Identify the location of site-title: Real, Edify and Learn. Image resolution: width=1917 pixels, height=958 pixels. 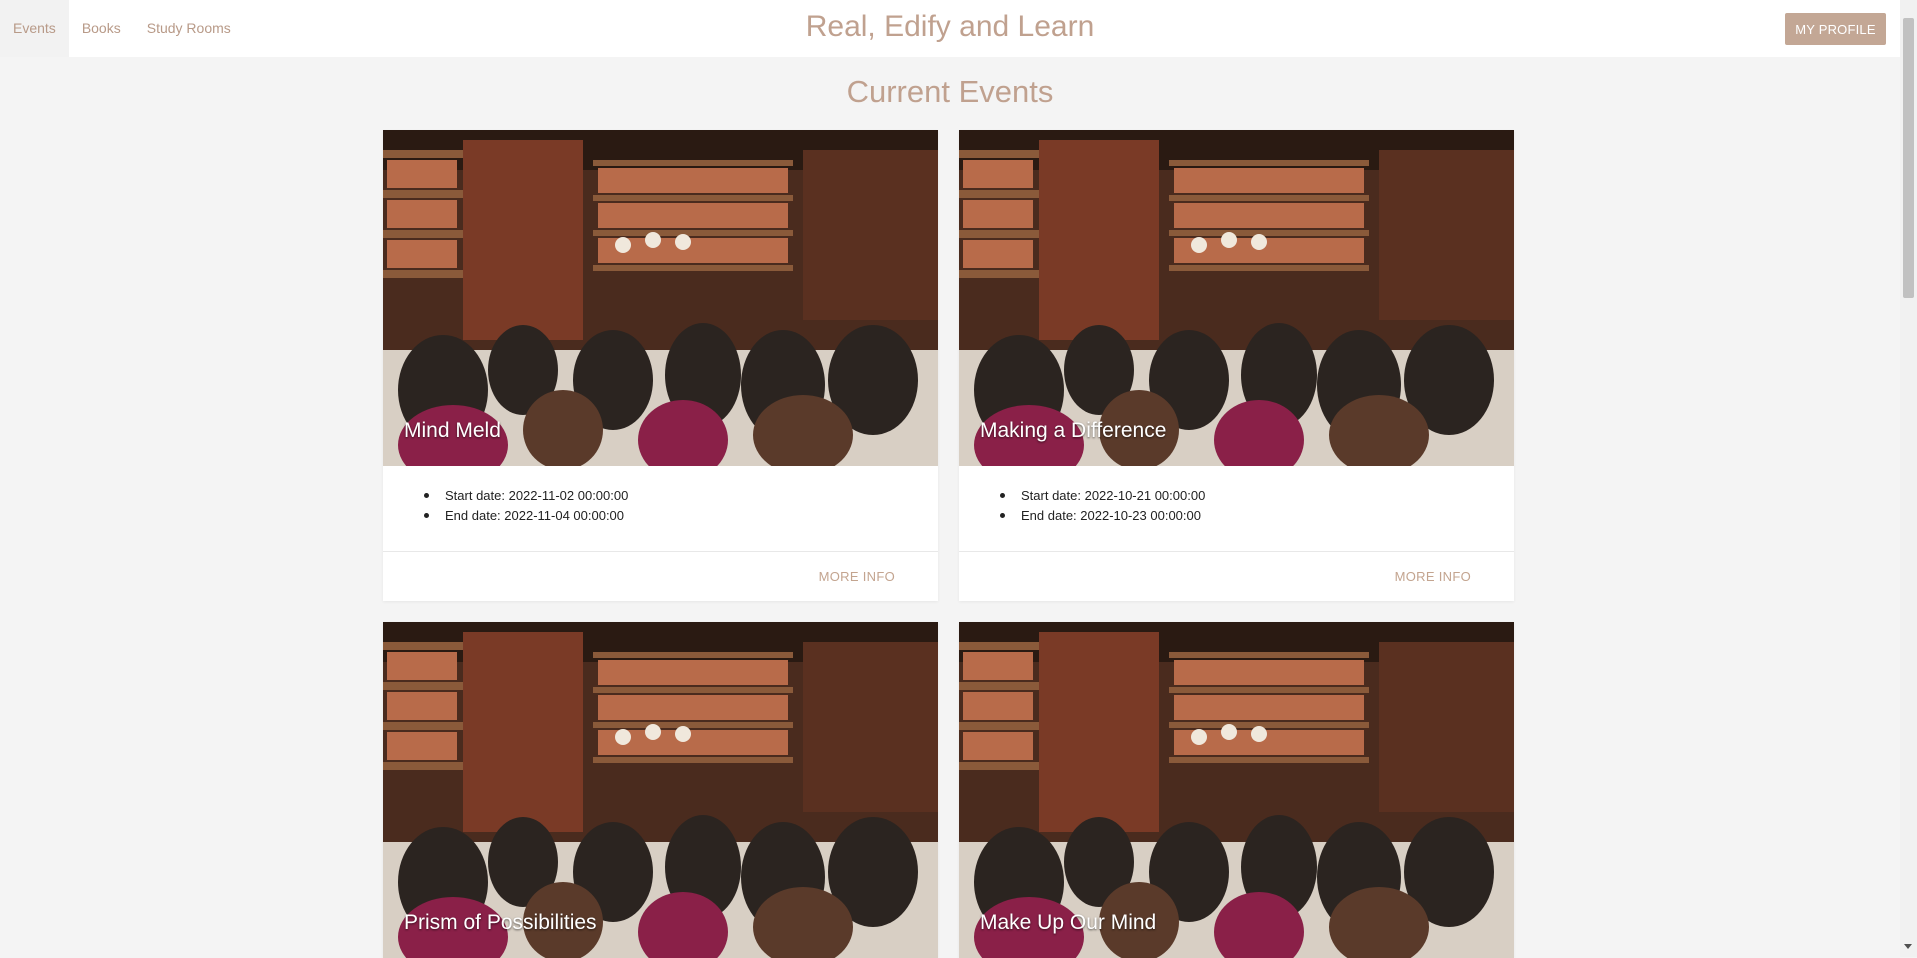
(950, 26).